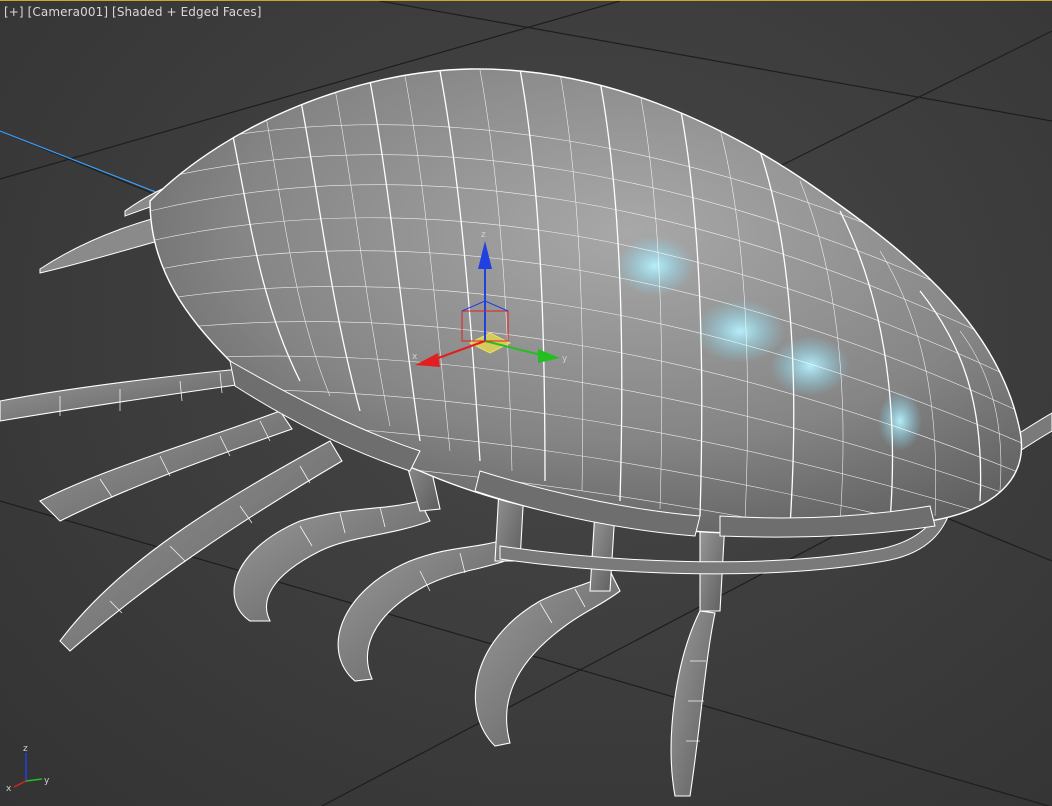  I want to click on viewport-label: [+] [Camera001] [Shaded + Edged Faces], so click(133, 12).